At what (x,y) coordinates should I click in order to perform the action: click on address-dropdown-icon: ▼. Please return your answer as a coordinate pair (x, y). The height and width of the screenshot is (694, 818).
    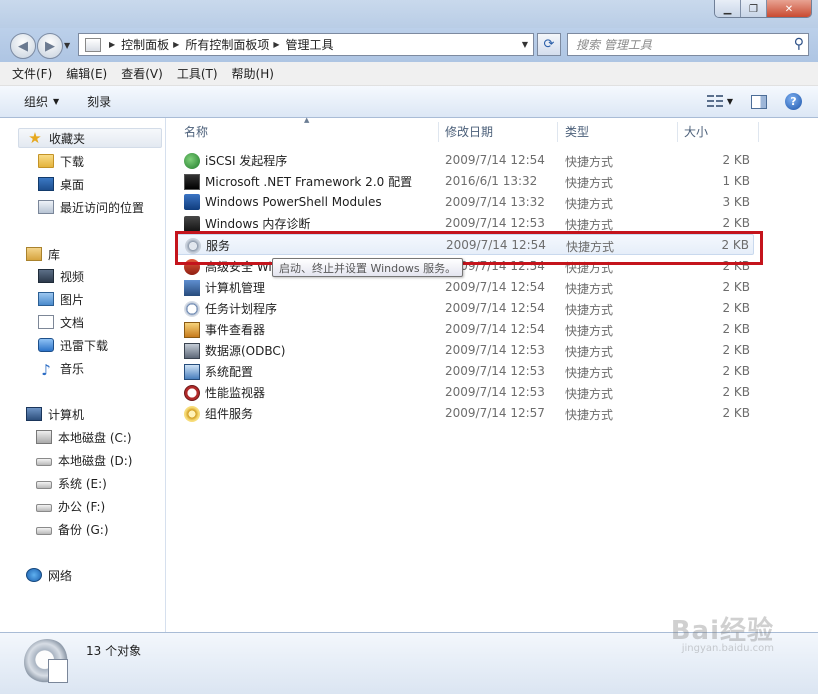
    Looking at the image, I should click on (525, 44).